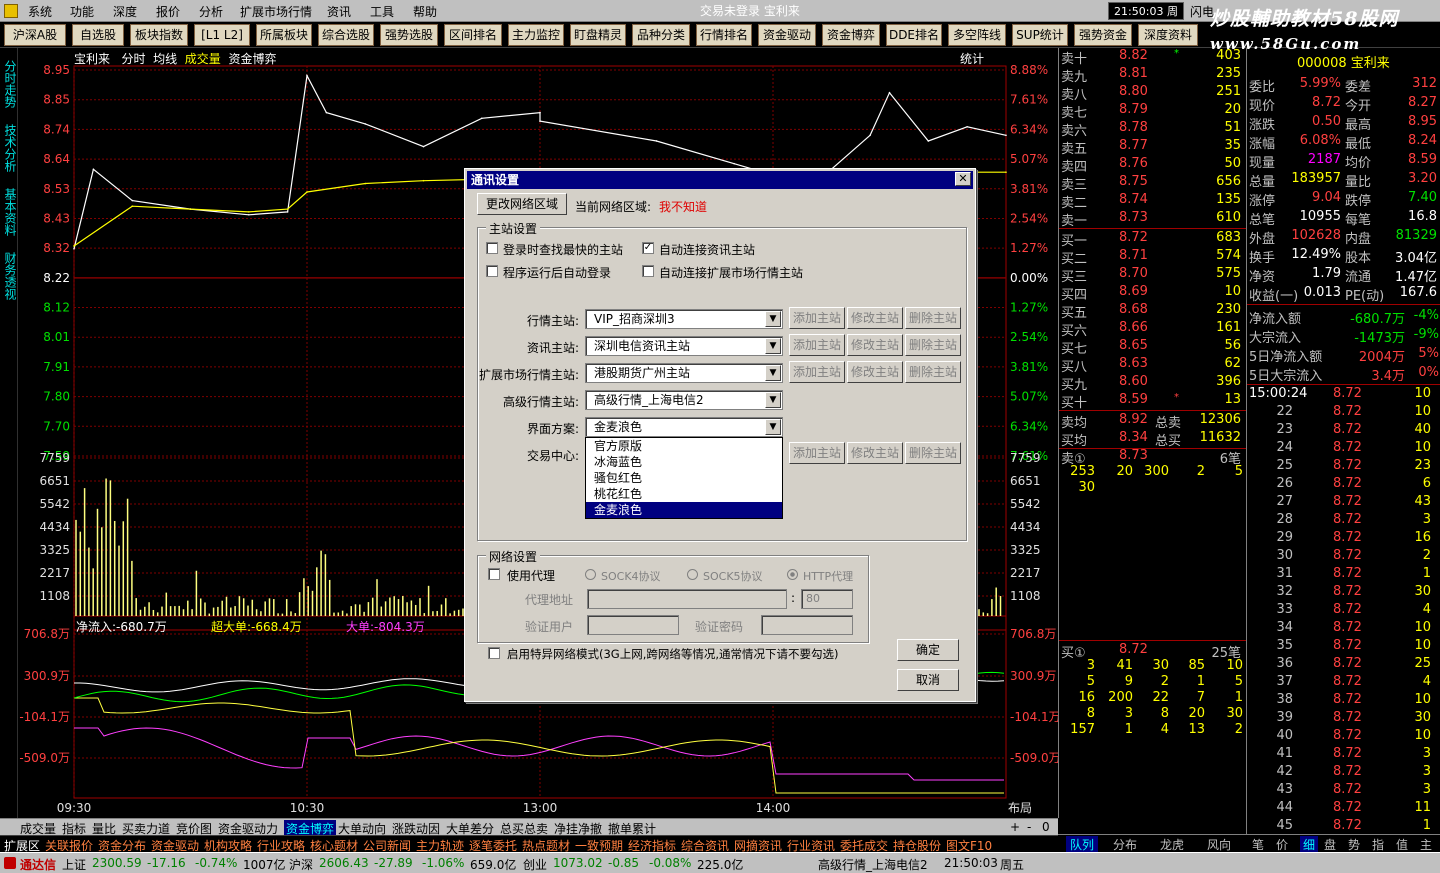  What do you see at coordinates (684, 373) in the screenshot?
I see `station-select: 港股期货广州主站 ▼` at bounding box center [684, 373].